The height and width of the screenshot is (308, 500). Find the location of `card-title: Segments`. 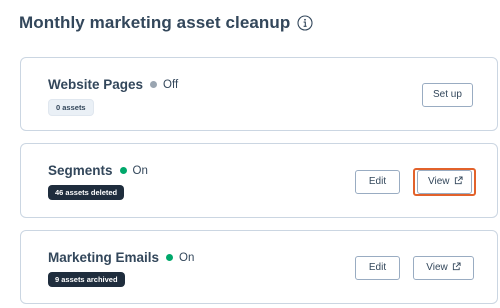

card-title: Segments is located at coordinates (80, 170).